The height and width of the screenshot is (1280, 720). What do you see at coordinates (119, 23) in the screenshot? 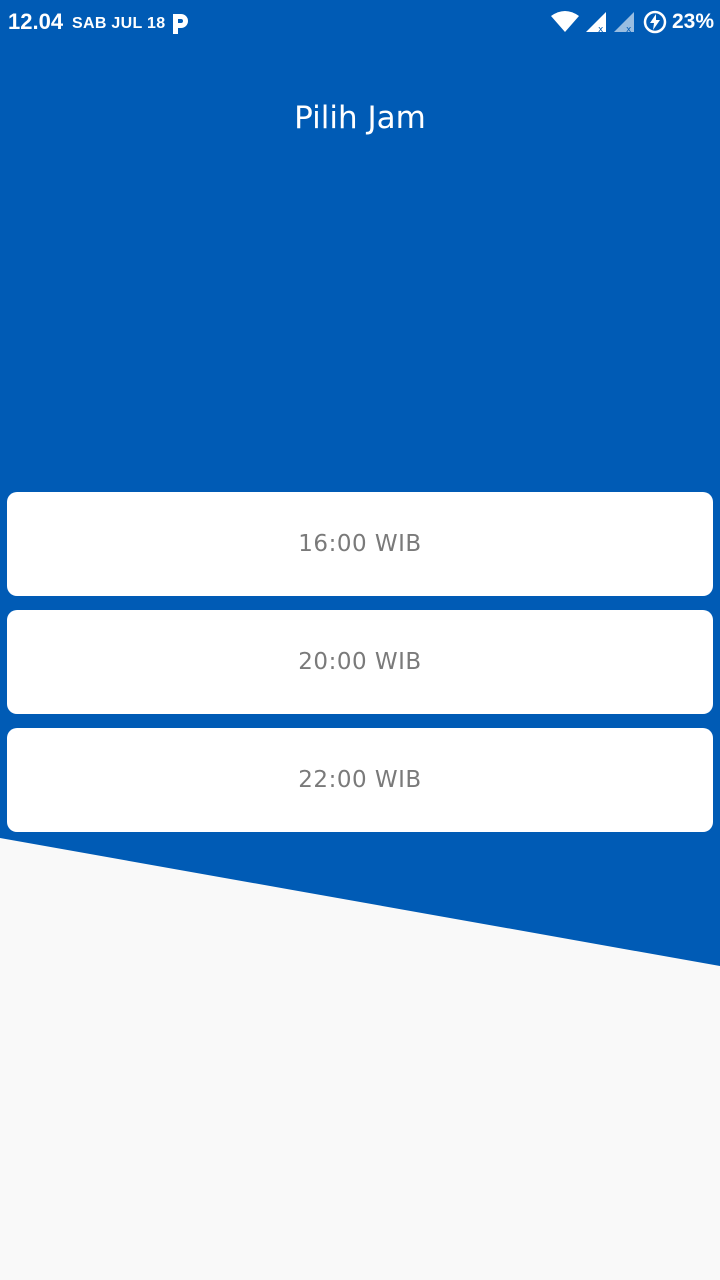
I see `status-date: SAB JUL 18` at bounding box center [119, 23].